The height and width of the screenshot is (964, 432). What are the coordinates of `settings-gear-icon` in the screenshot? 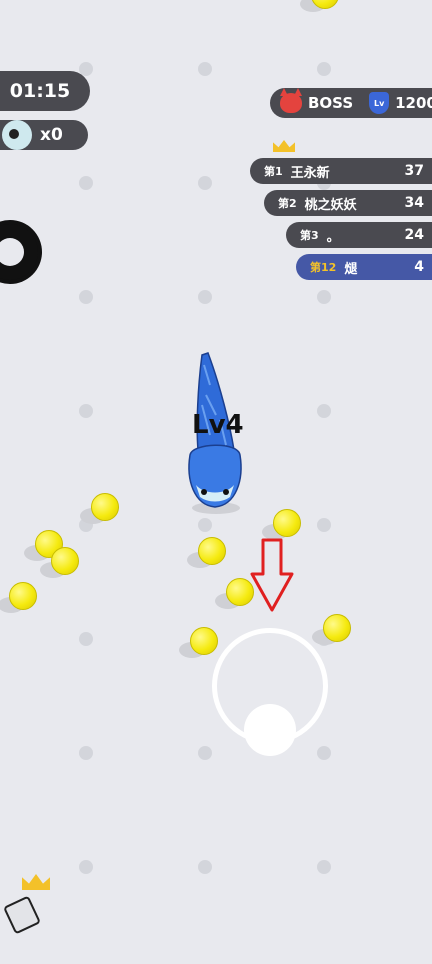 It's located at (19, 252).